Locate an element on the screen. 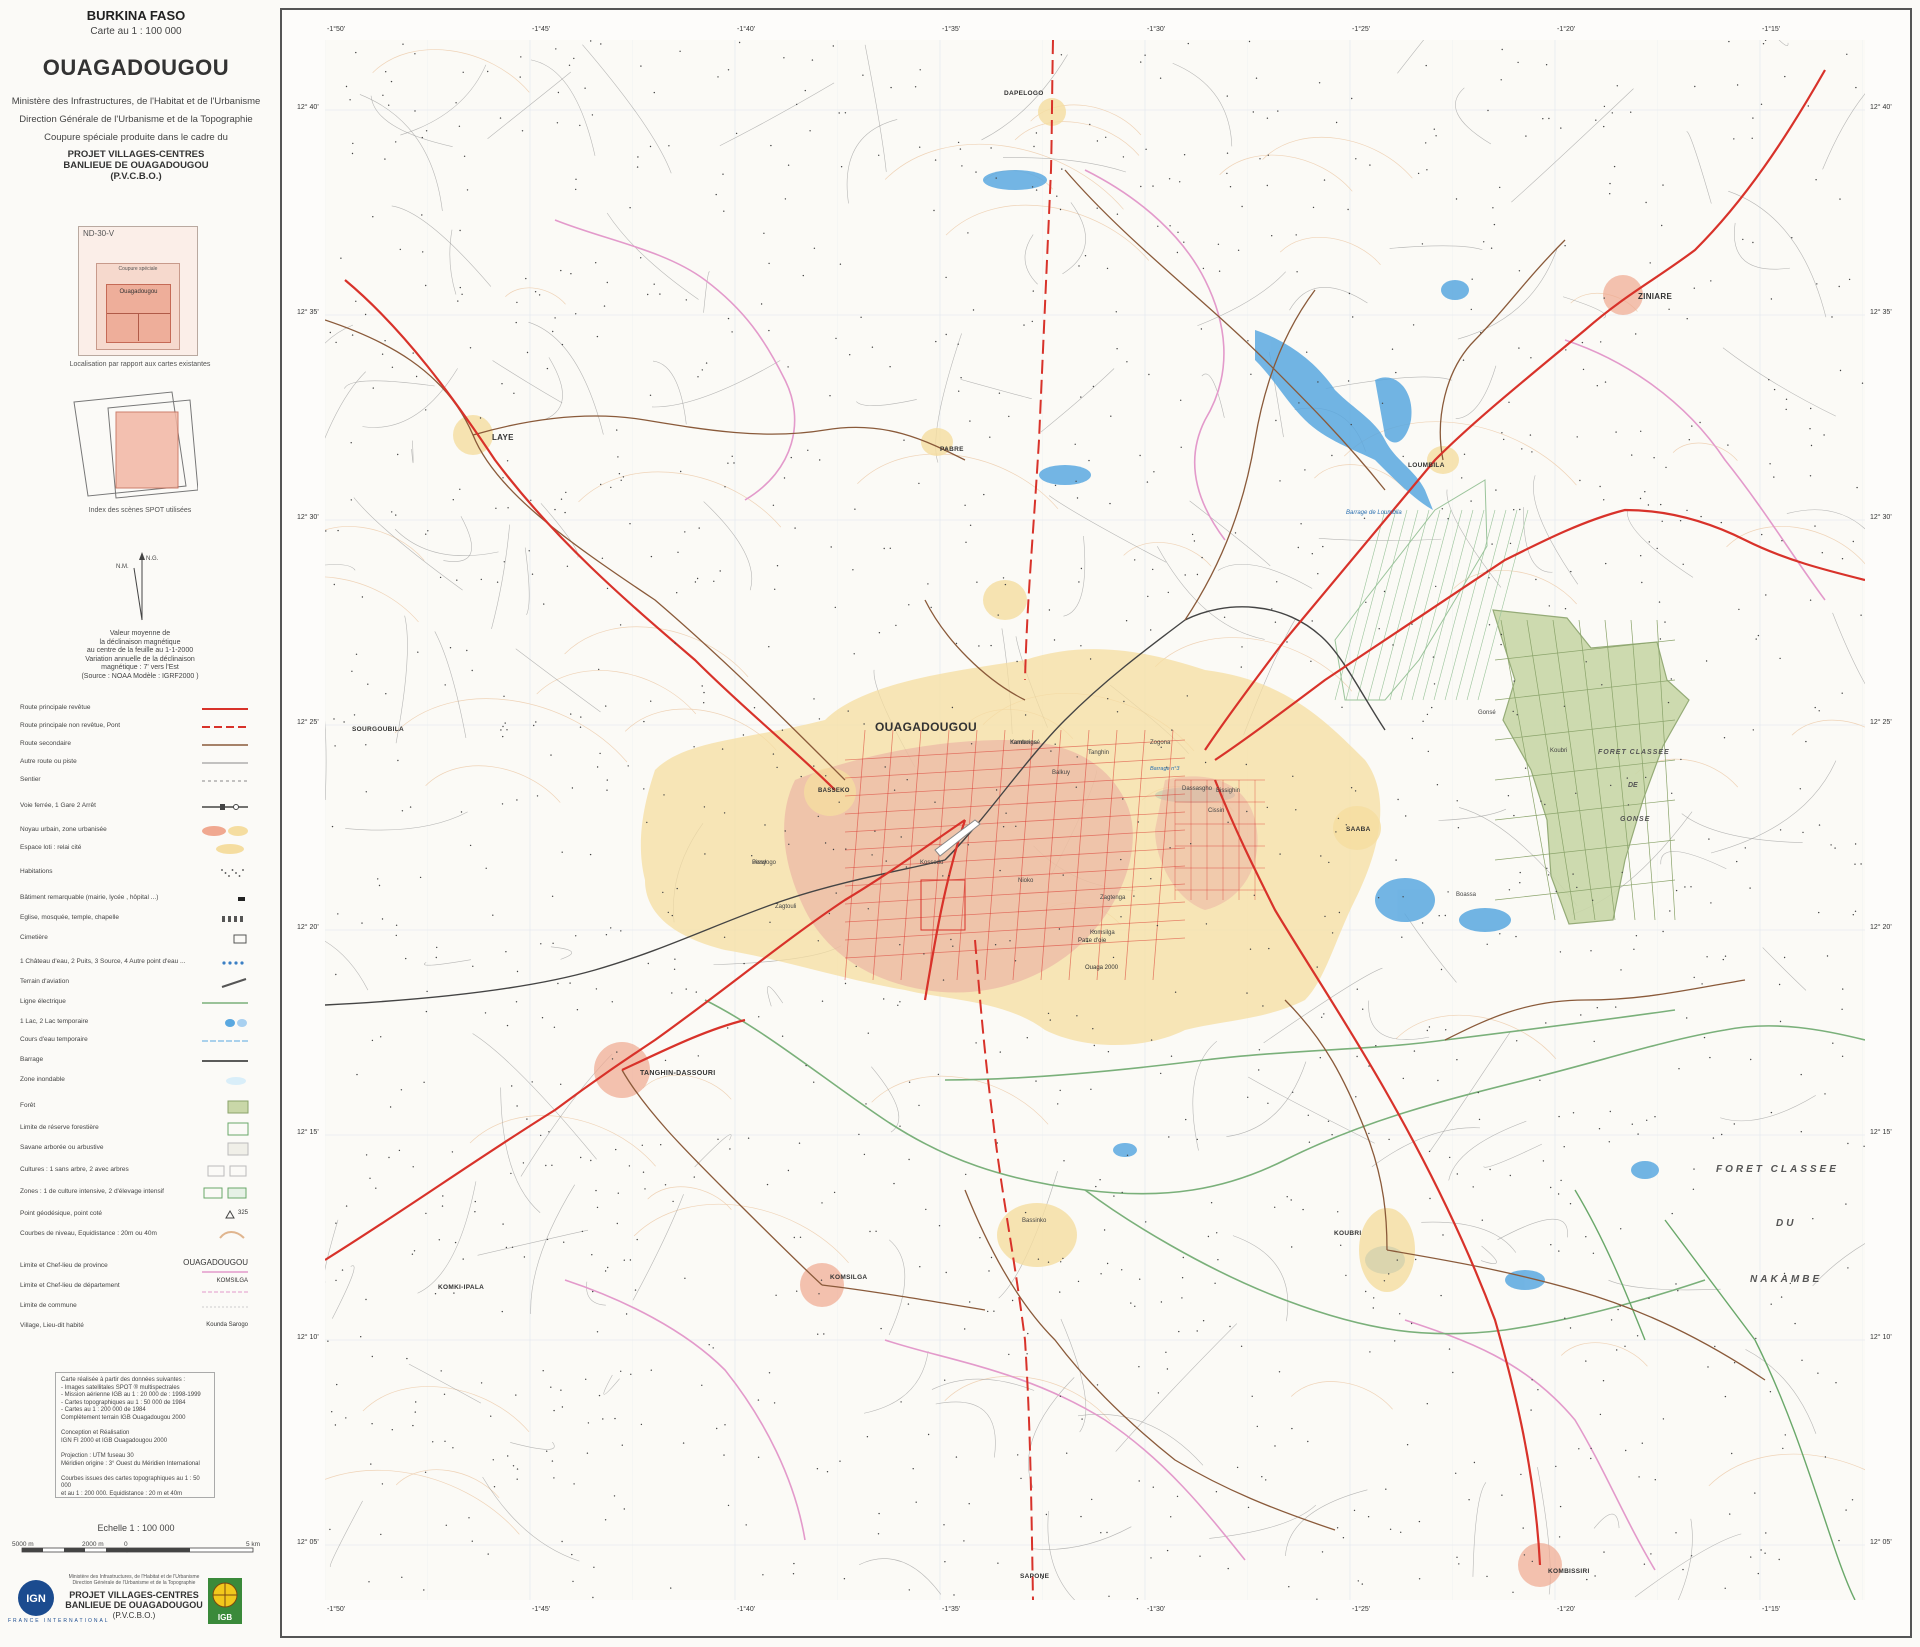 The width and height of the screenshot is (1920, 1647). legend-symbol-red-line is located at coordinates (225, 709).